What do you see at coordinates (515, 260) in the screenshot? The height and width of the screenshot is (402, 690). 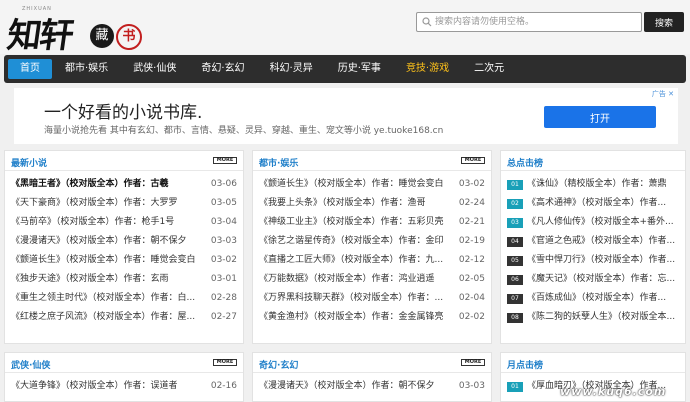 I see `rank-number: 05` at bounding box center [515, 260].